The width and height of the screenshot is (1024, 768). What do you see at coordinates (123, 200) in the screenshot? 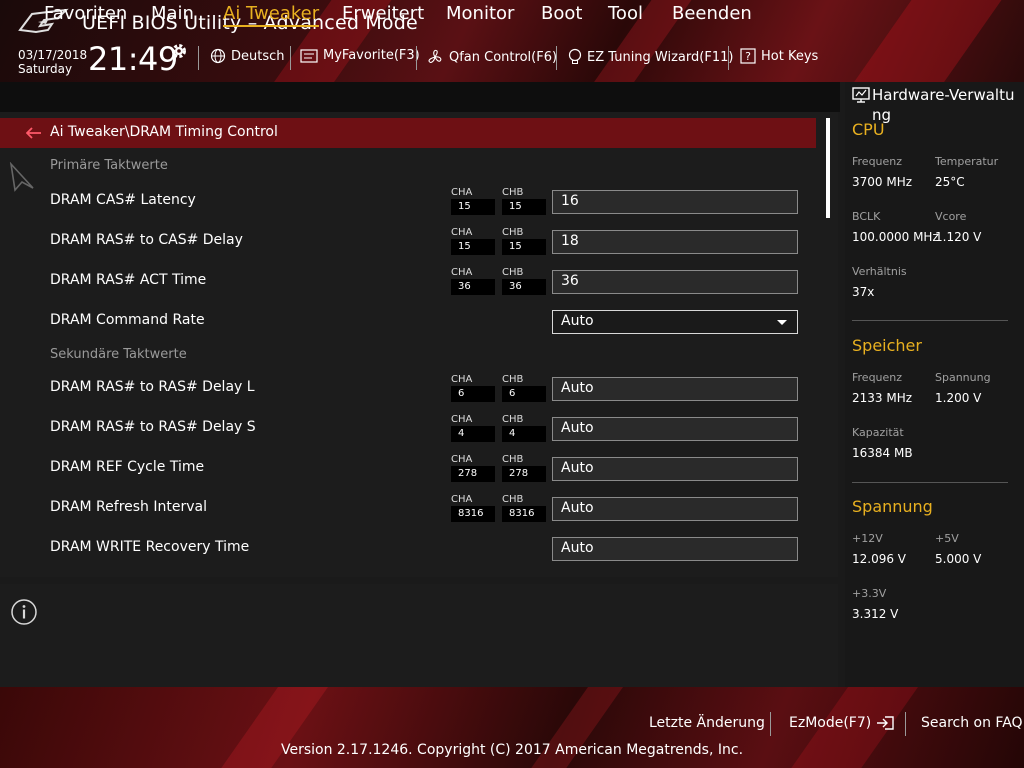
I see `row-label-cas-latency: DRAM CAS# Latency` at bounding box center [123, 200].